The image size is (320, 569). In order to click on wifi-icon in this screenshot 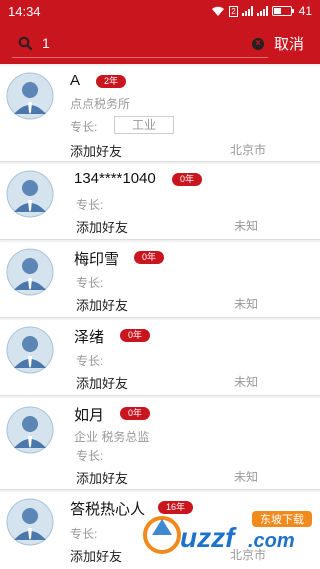, I will do `click(218, 11)`.